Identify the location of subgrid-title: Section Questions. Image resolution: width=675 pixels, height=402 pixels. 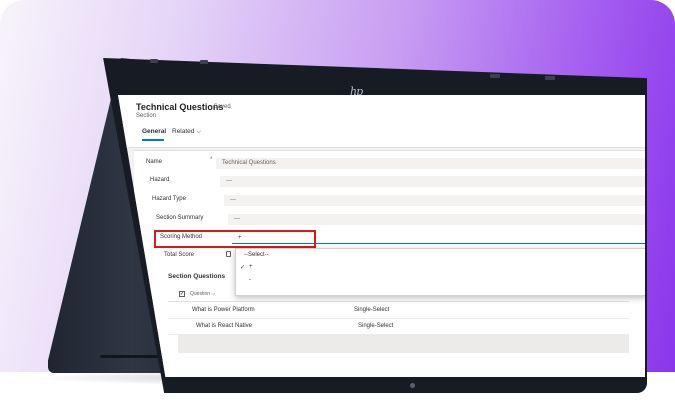
(197, 276).